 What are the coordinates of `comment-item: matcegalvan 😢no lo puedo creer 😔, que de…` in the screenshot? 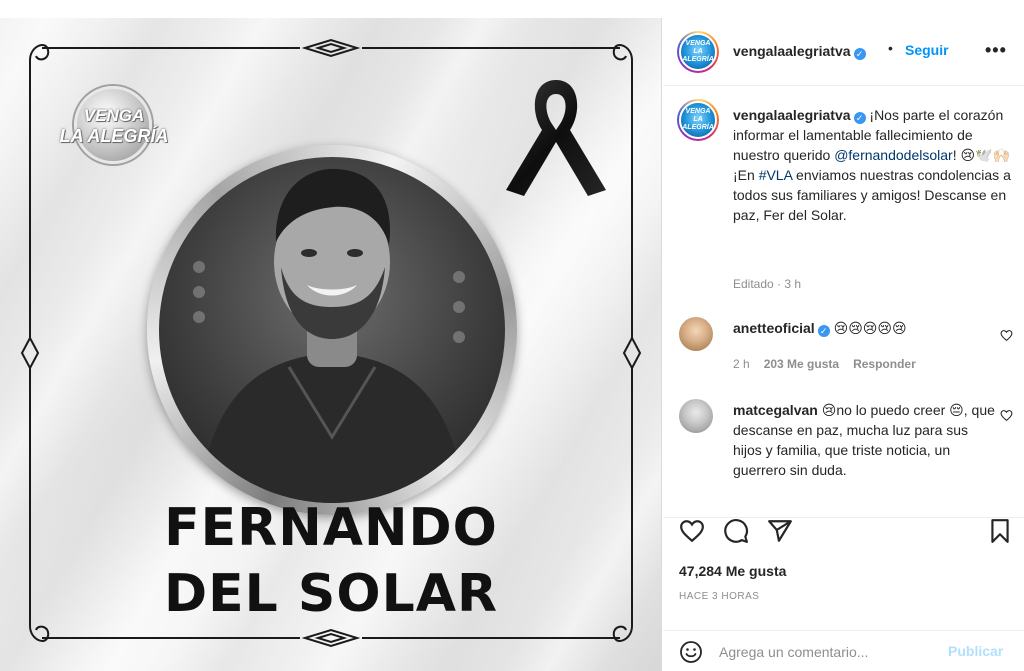 It's located at (864, 440).